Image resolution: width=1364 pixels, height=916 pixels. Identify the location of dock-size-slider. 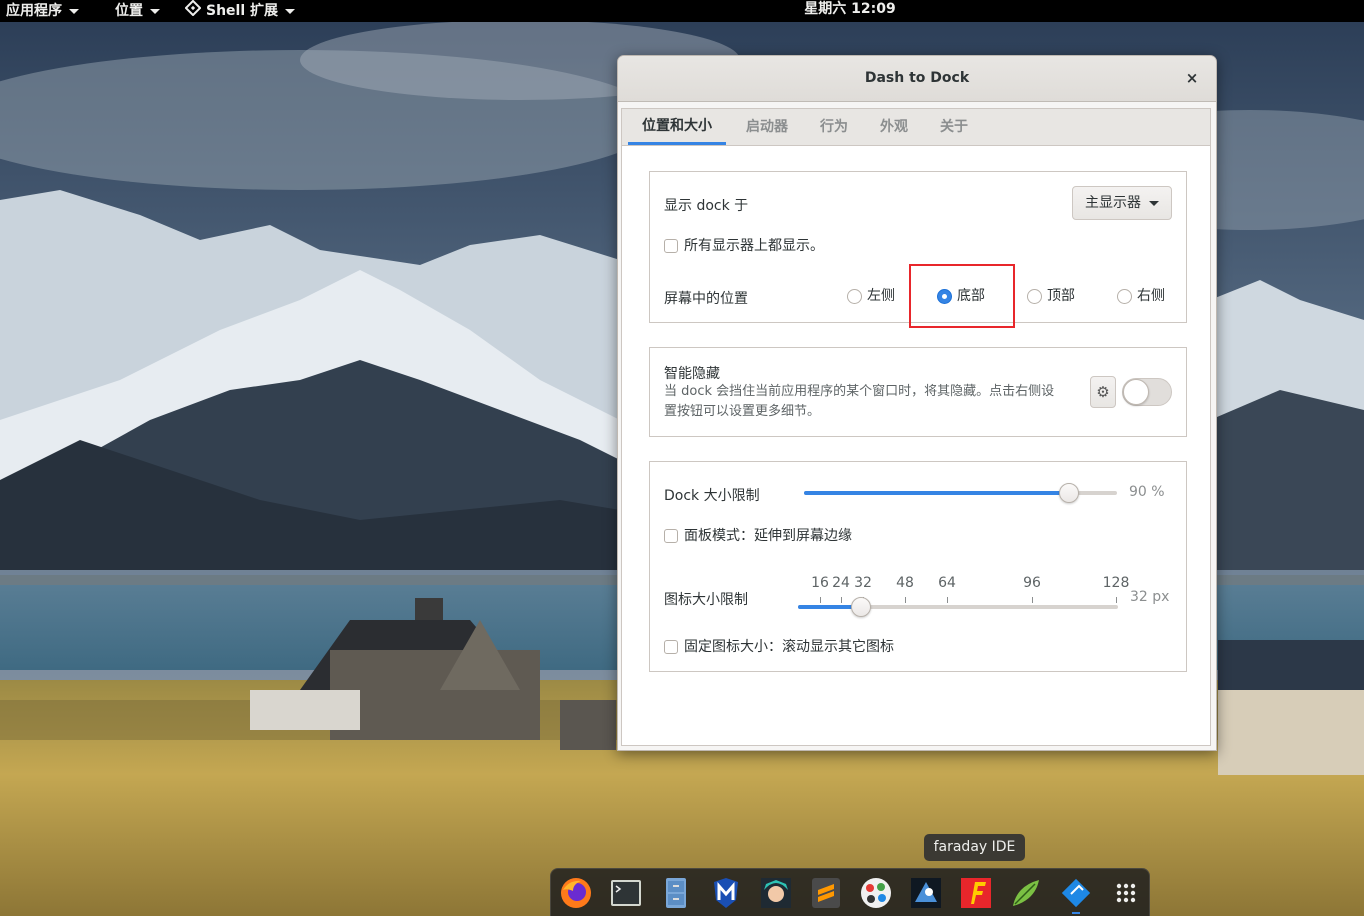
(960, 493).